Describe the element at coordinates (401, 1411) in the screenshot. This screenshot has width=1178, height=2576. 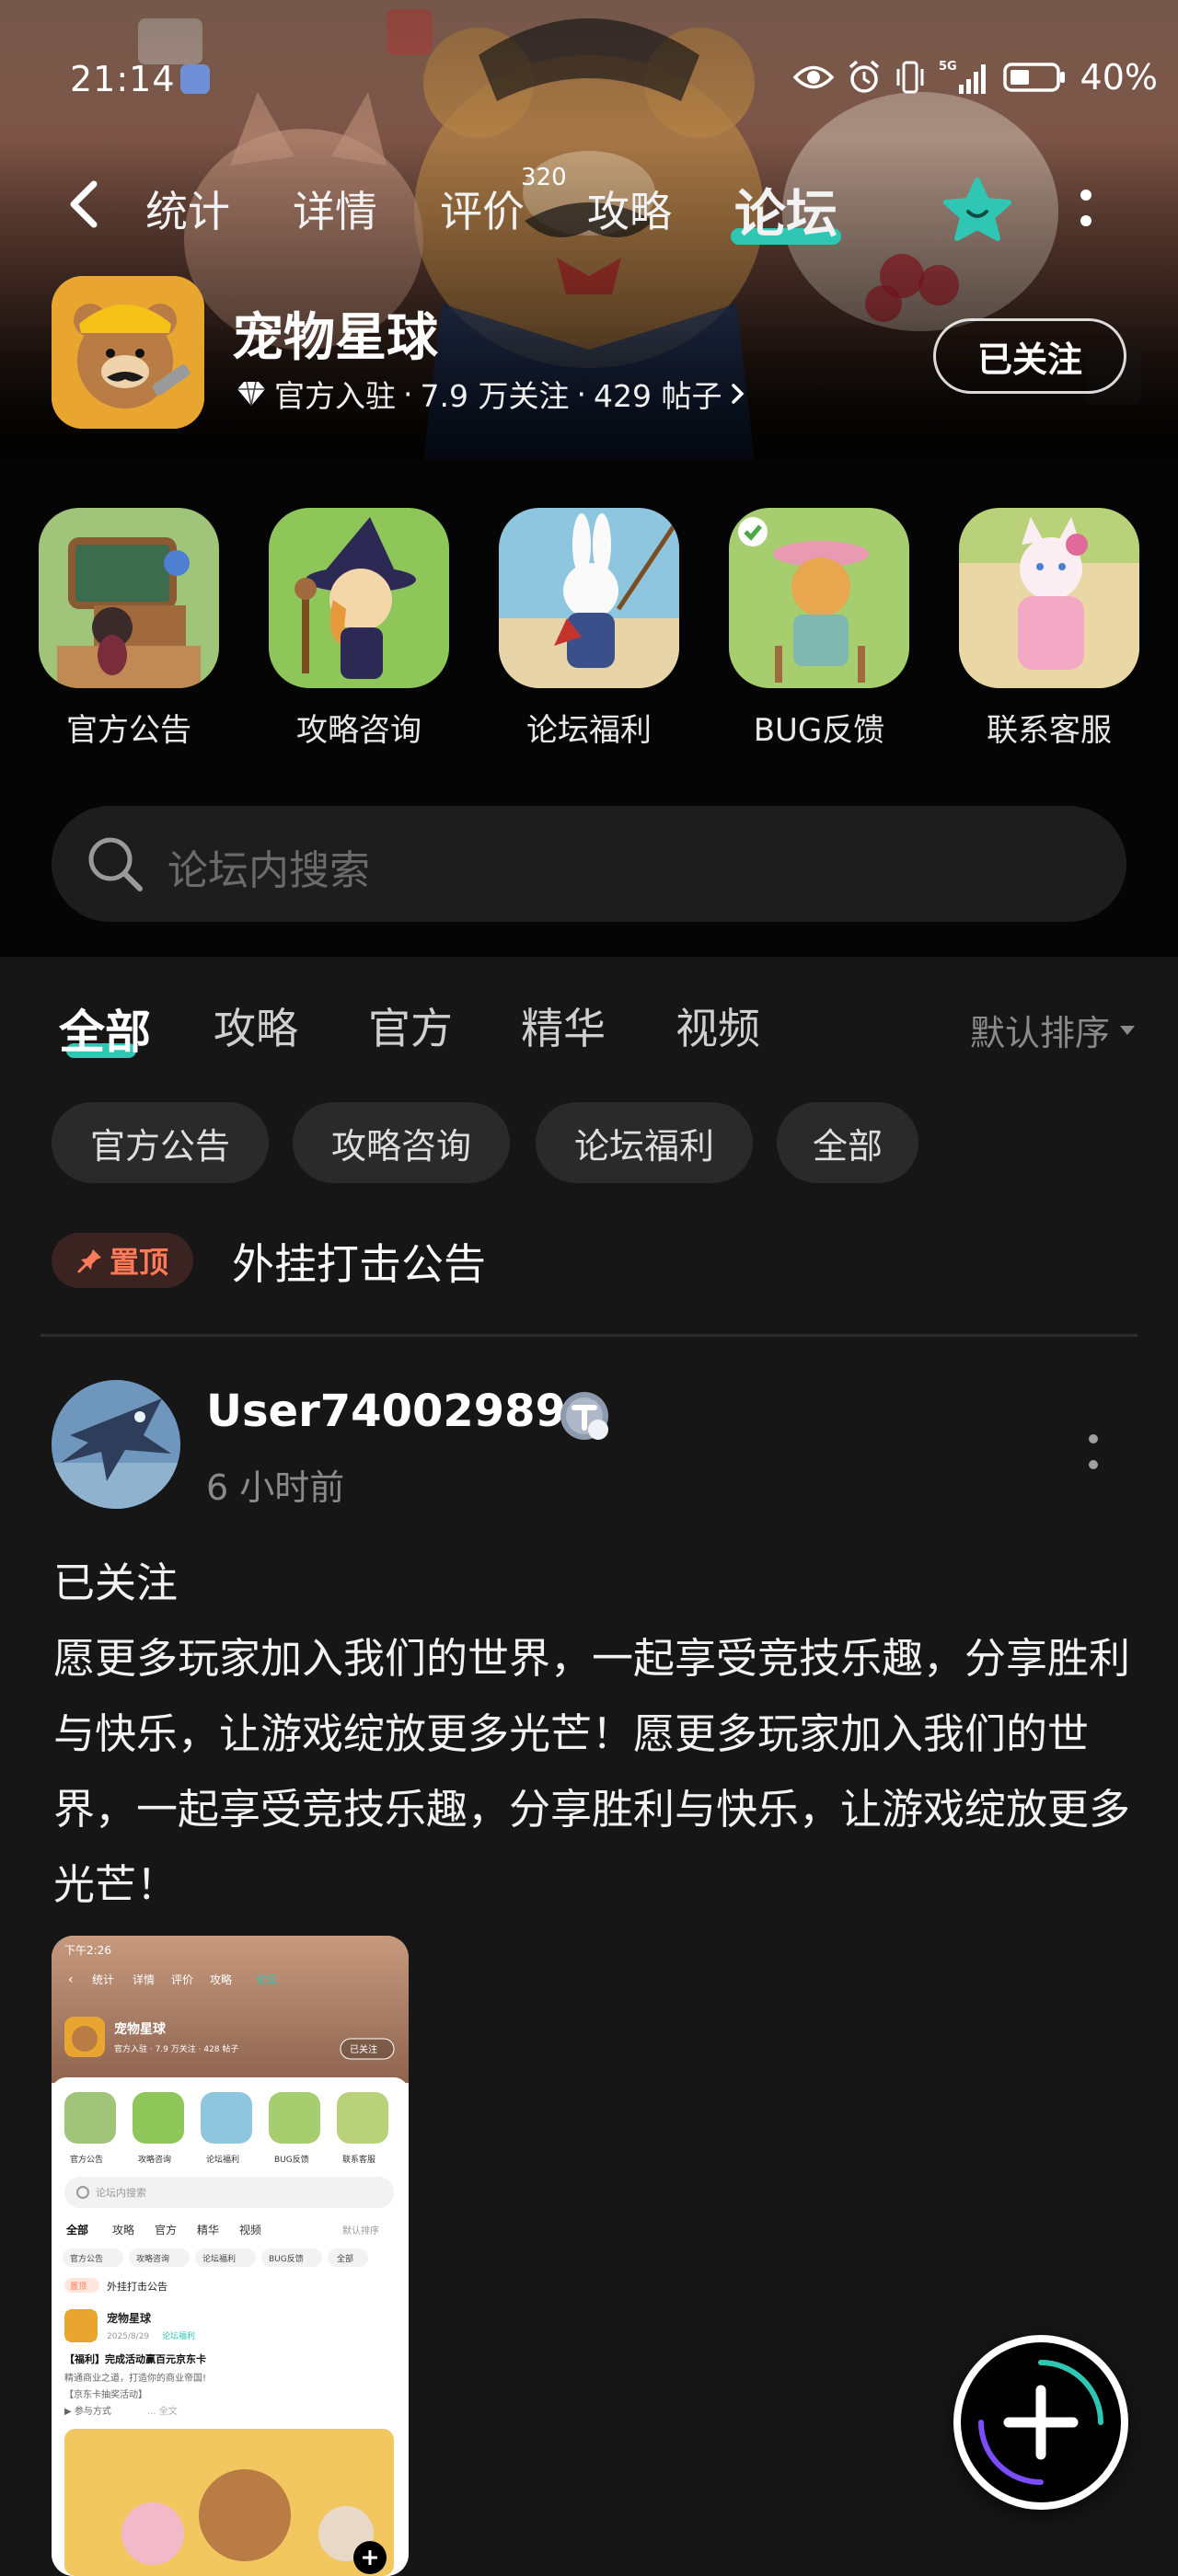
I see `post-username: User740029894` at that location.